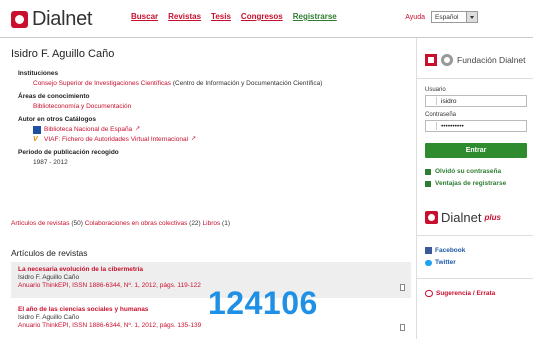 The width and height of the screenshot is (533, 339). Describe the element at coordinates (415, 17) in the screenshot. I see `help-link: Ayuda` at that location.